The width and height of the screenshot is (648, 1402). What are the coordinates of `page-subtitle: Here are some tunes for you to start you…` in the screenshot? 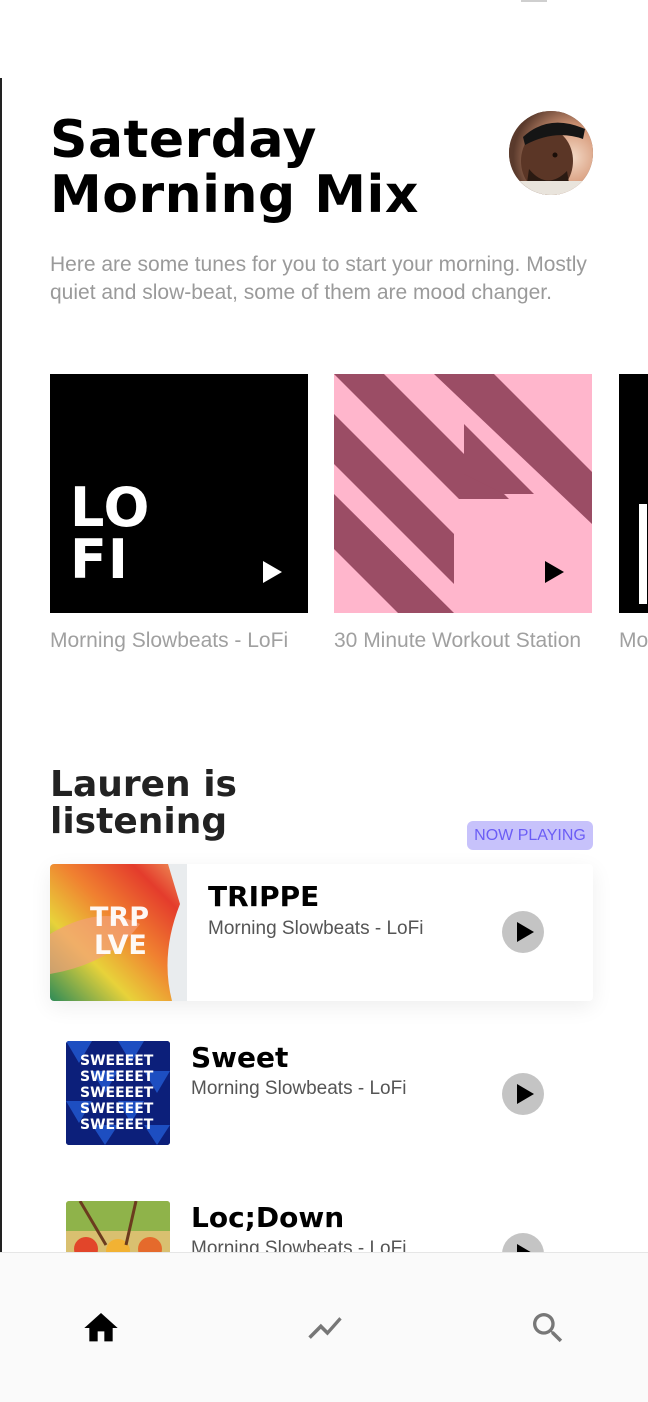 It's located at (318, 278).